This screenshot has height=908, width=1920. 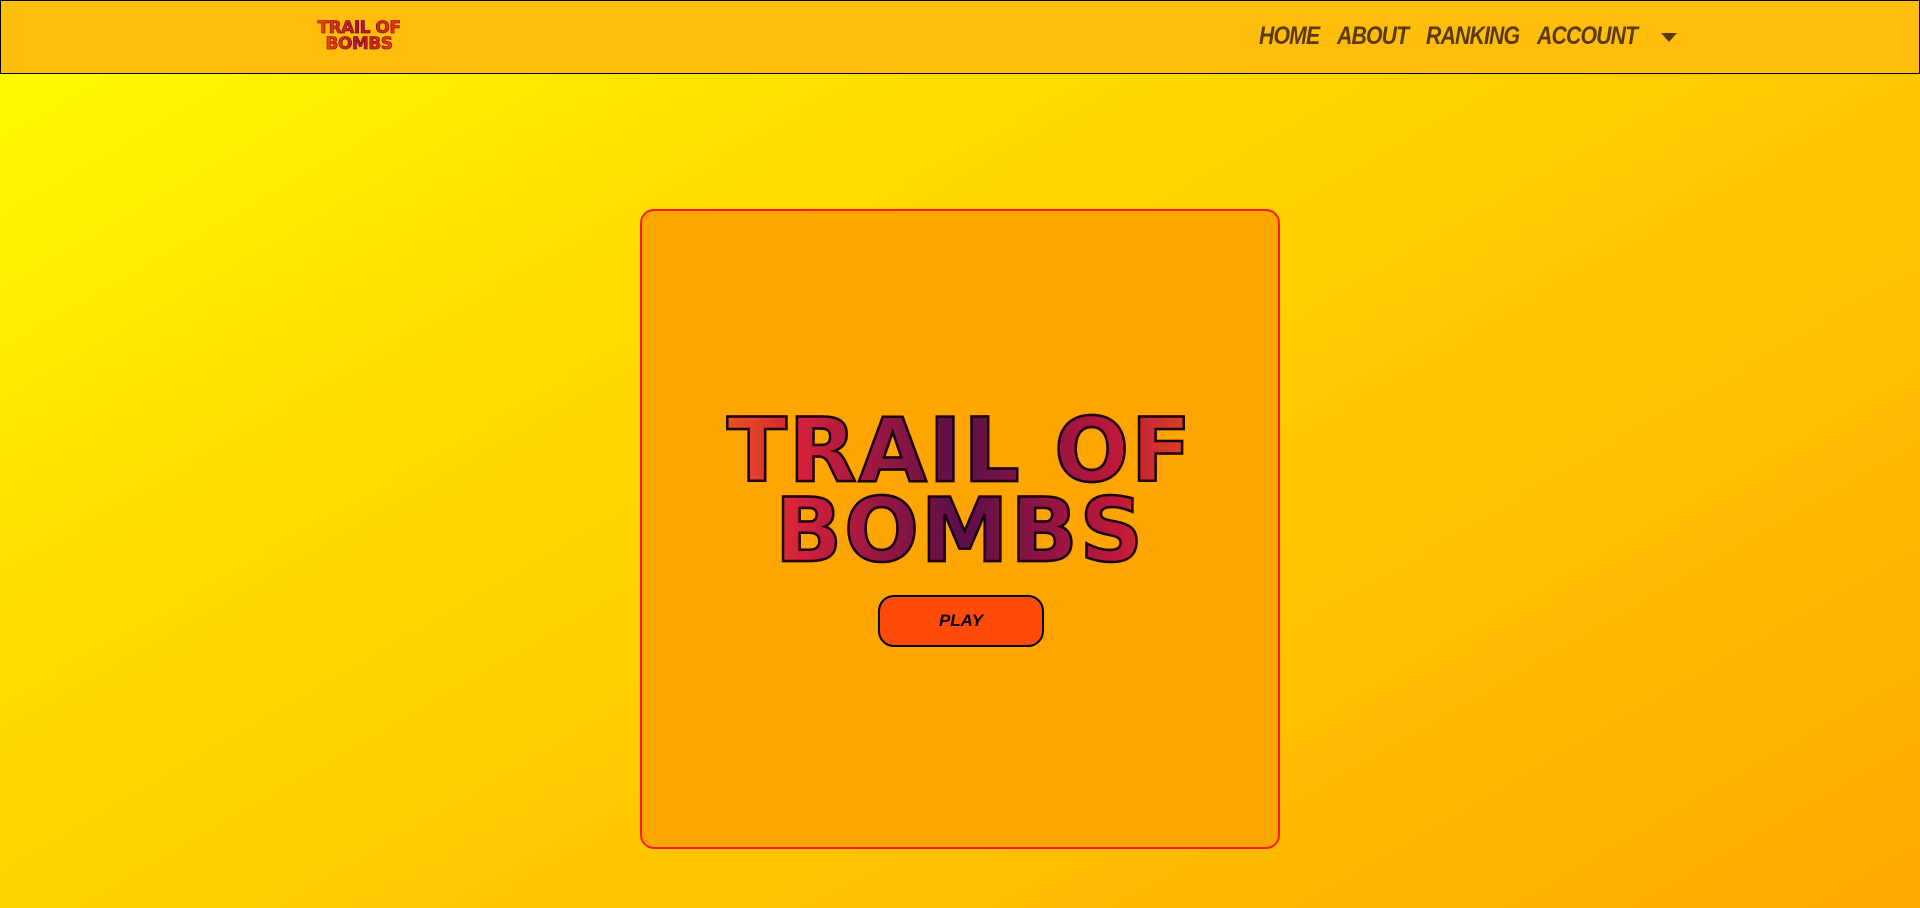 I want to click on game-title: TRAIL OF BOMBS, so click(x=960, y=490).